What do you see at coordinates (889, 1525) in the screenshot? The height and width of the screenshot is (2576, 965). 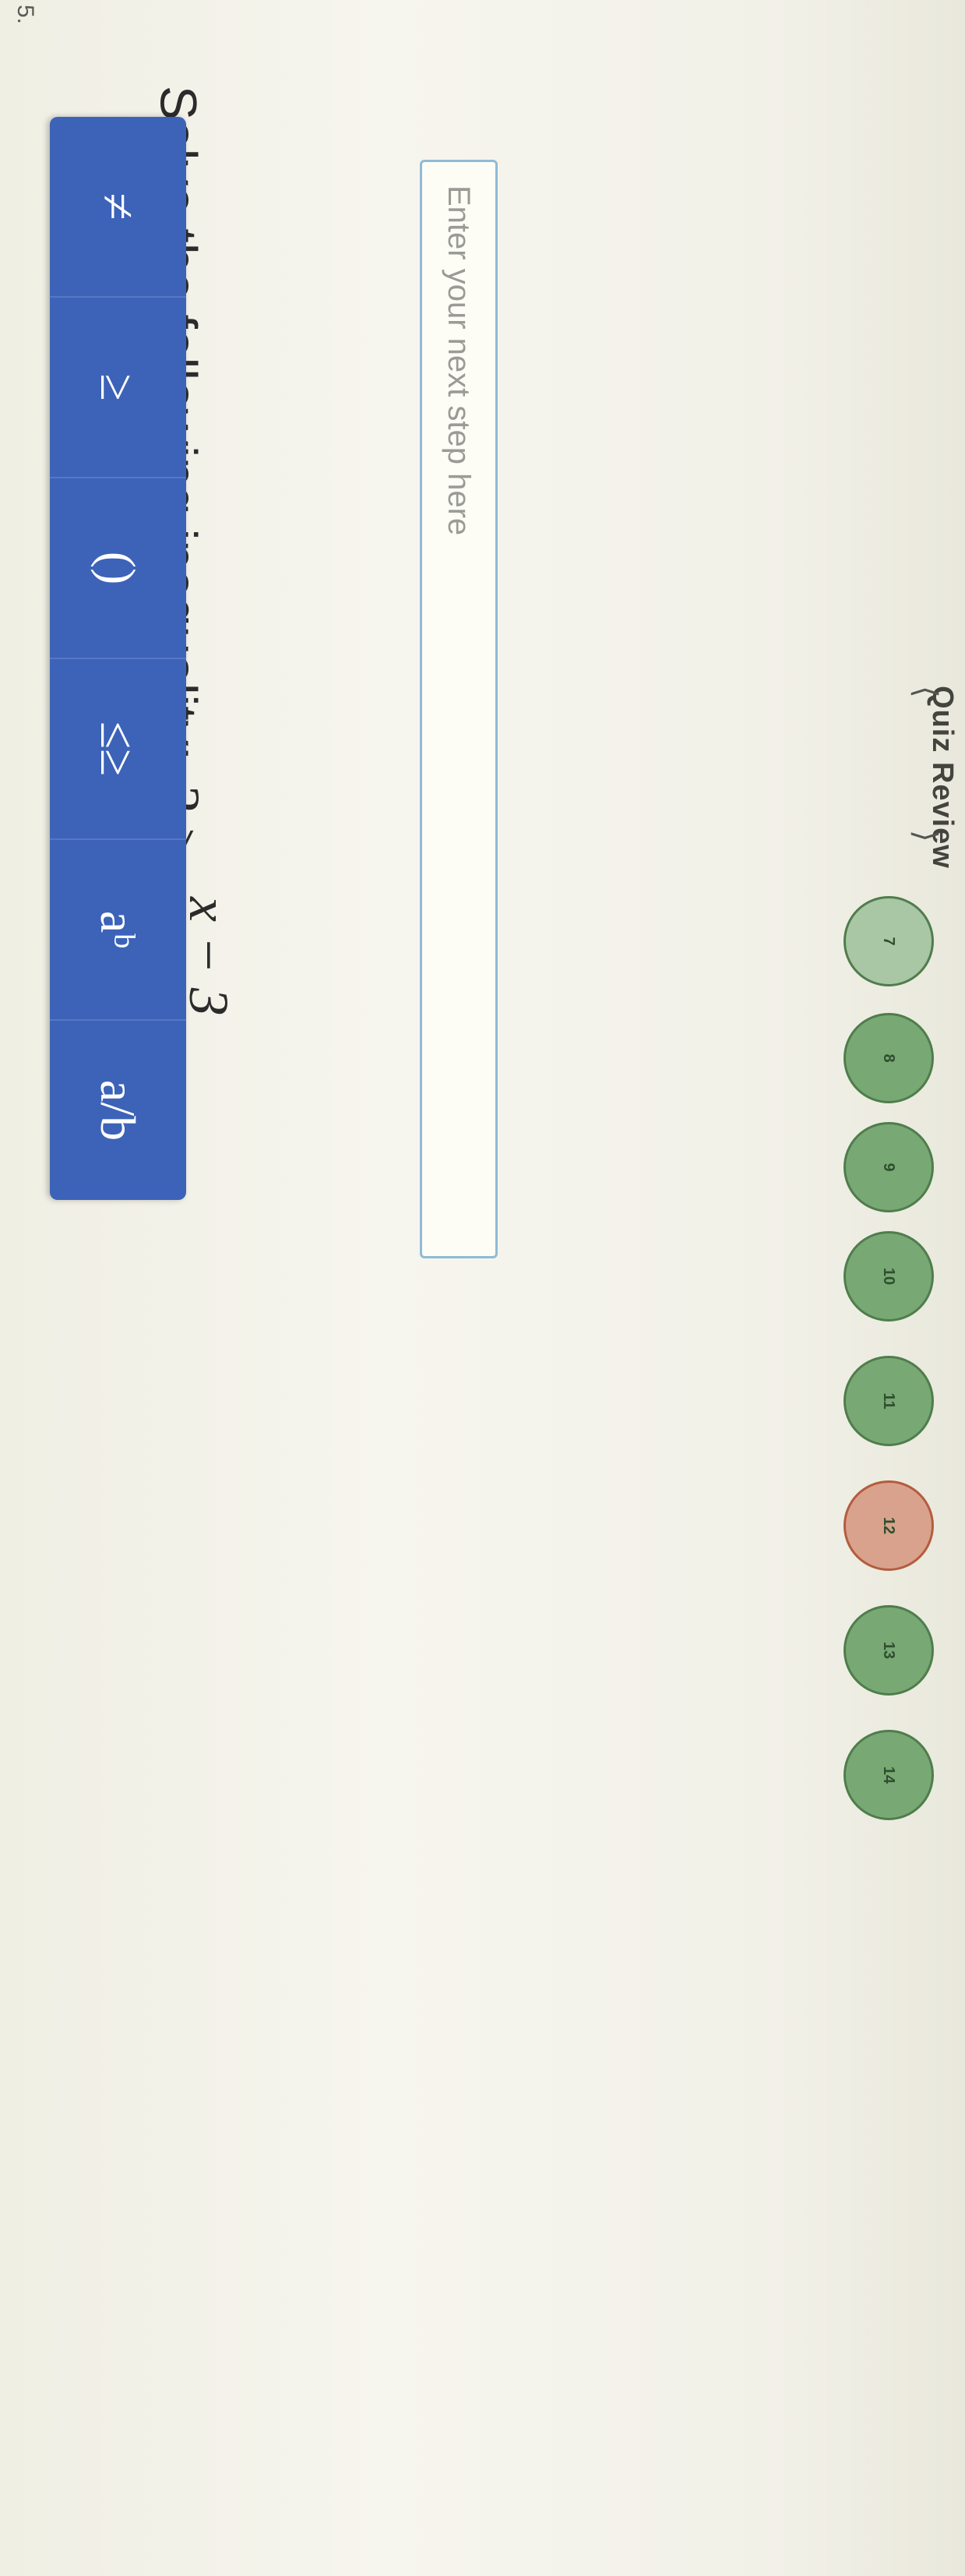 I see `question-button-12: 12` at bounding box center [889, 1525].